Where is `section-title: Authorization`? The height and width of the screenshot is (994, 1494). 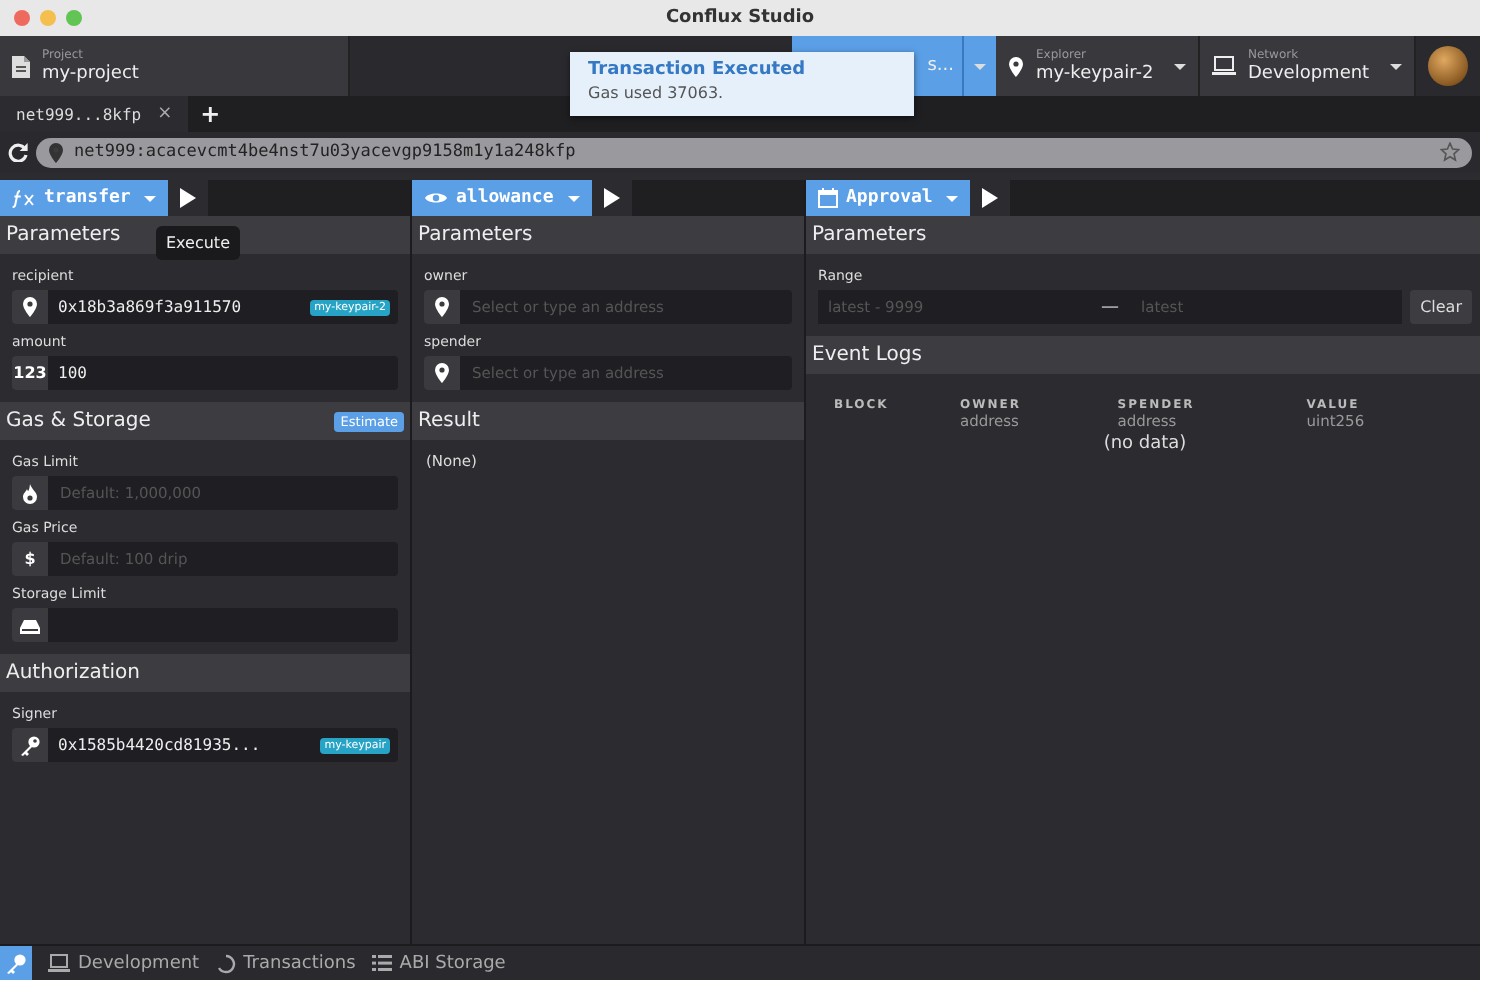 section-title: Authorization is located at coordinates (73, 673).